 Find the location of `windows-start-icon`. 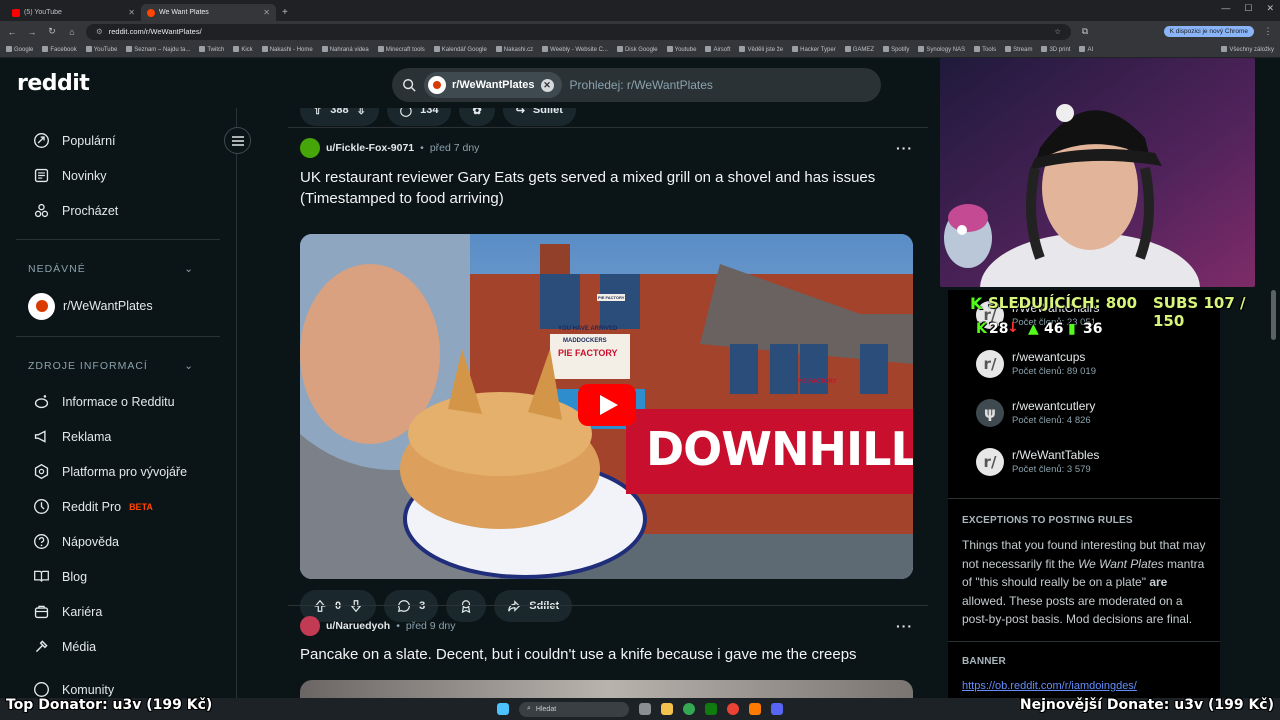

windows-start-icon is located at coordinates (503, 709).